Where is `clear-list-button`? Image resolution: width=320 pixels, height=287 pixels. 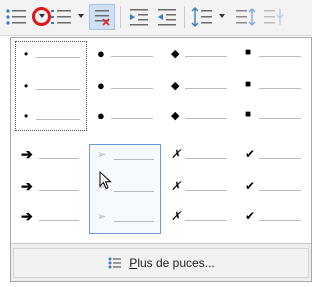
clear-list-button is located at coordinates (102, 17).